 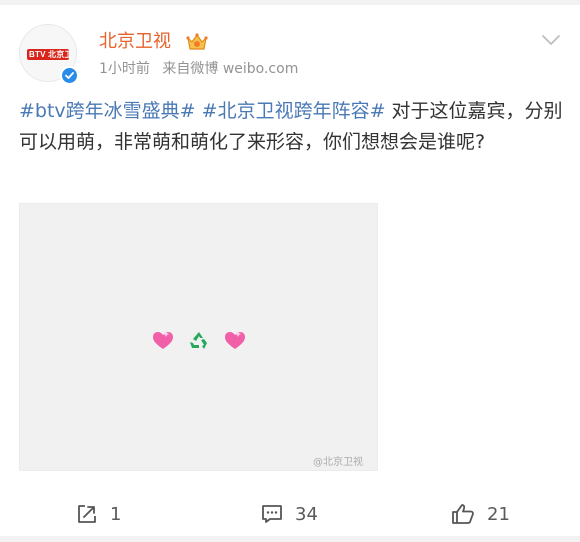 I want to click on repost-icon, so click(x=87, y=514).